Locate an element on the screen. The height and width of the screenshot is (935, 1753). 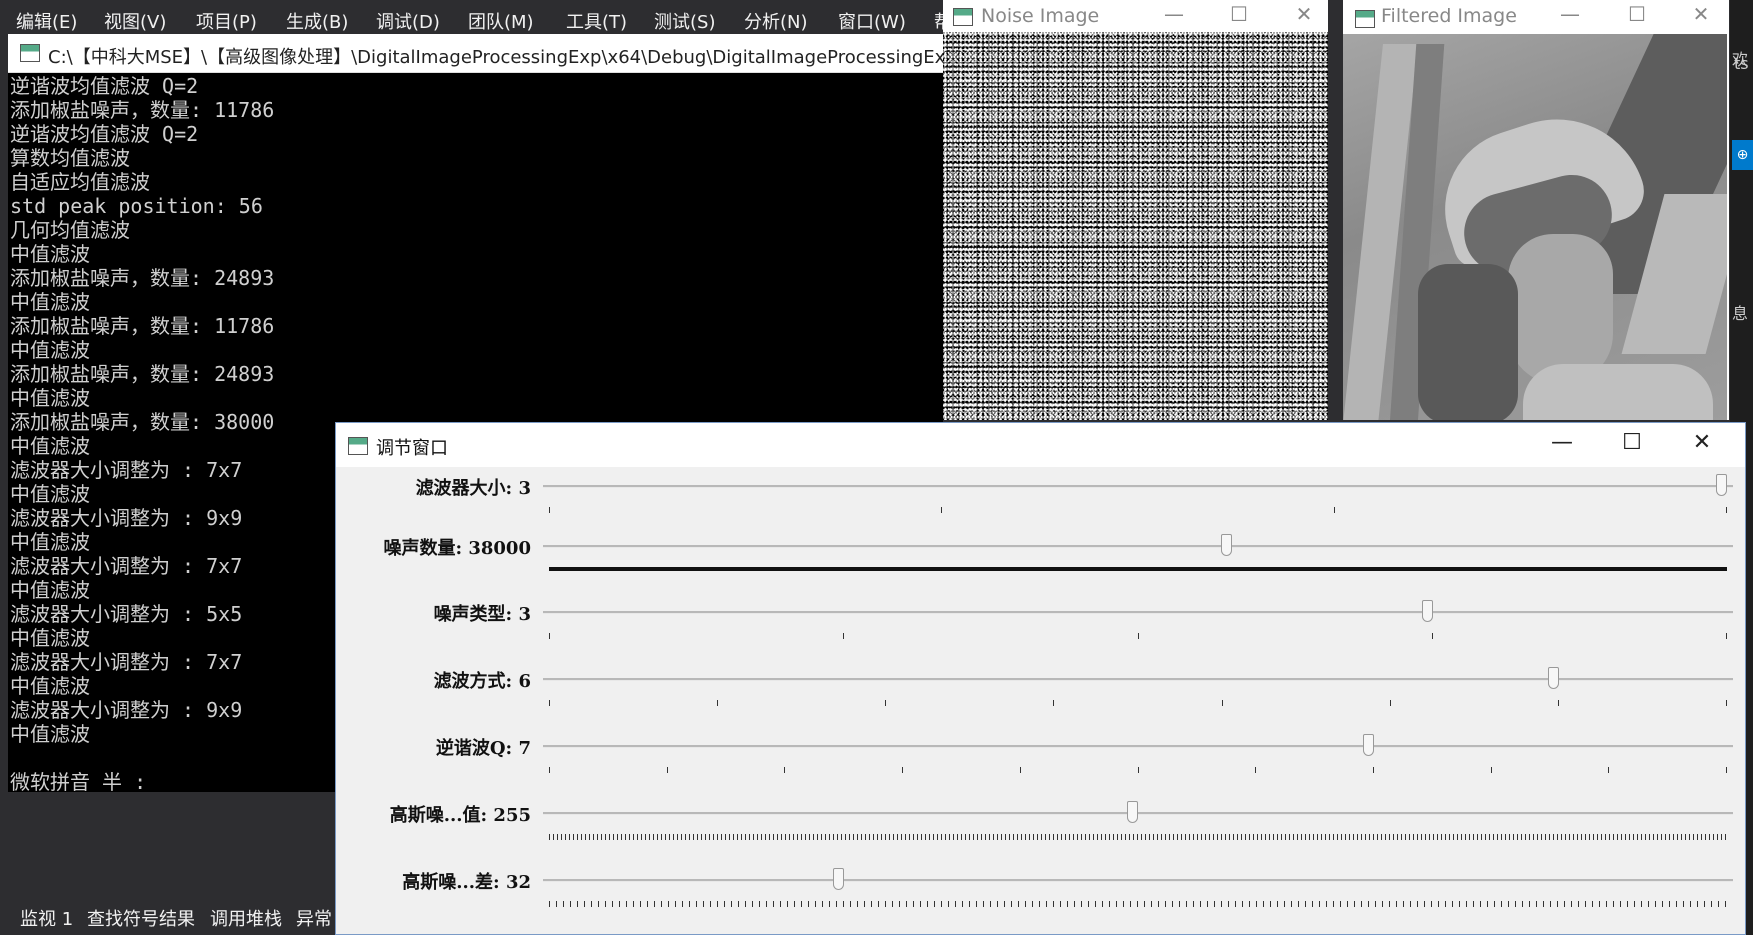
console-line: 几何均值滤波 is located at coordinates (70, 230).